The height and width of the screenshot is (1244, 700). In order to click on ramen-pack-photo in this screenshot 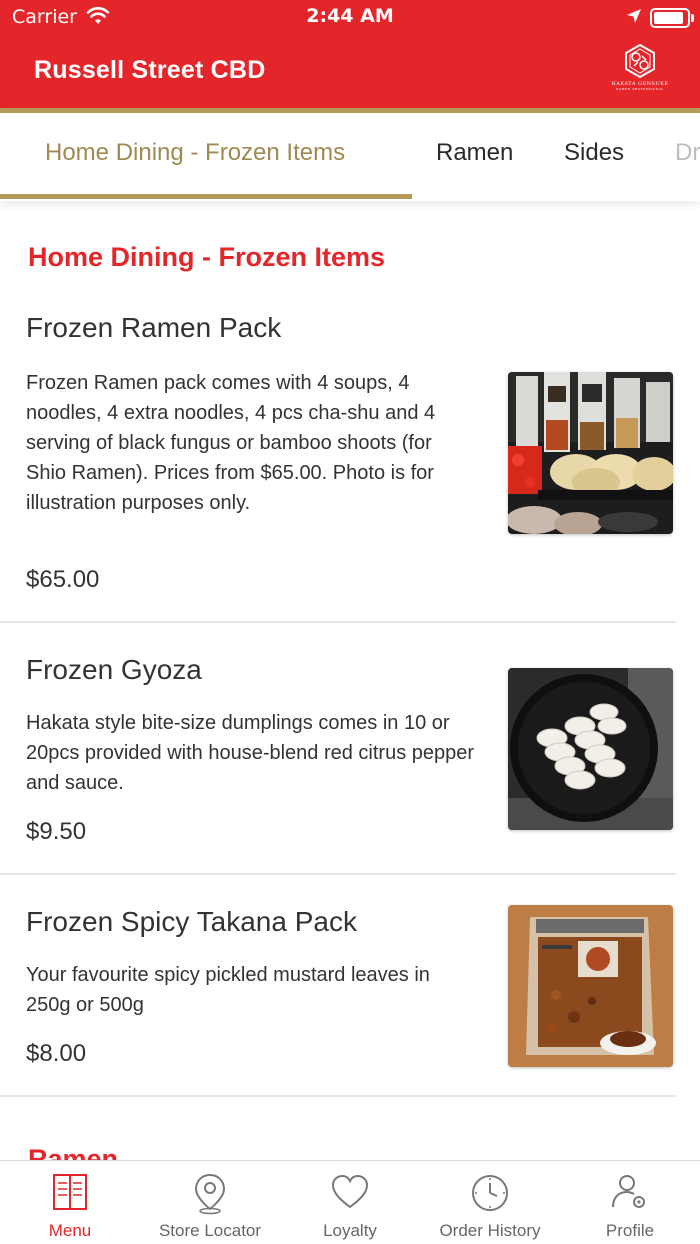, I will do `click(590, 453)`.